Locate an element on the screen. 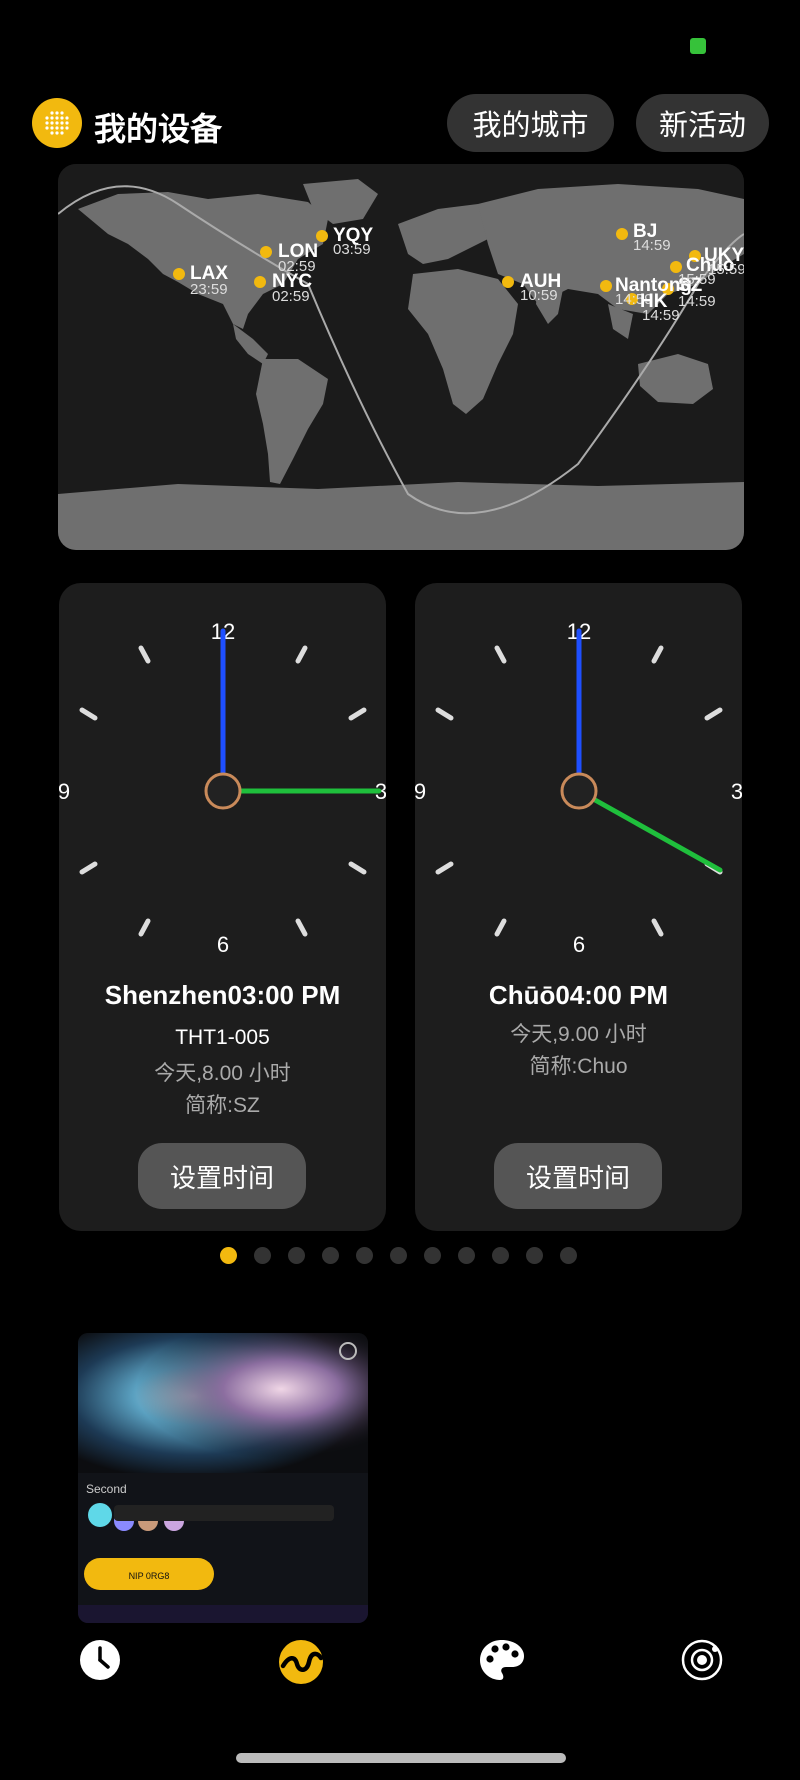 This screenshot has height=1780, width=800. preview-section-label: Second is located at coordinates (106, 1489).